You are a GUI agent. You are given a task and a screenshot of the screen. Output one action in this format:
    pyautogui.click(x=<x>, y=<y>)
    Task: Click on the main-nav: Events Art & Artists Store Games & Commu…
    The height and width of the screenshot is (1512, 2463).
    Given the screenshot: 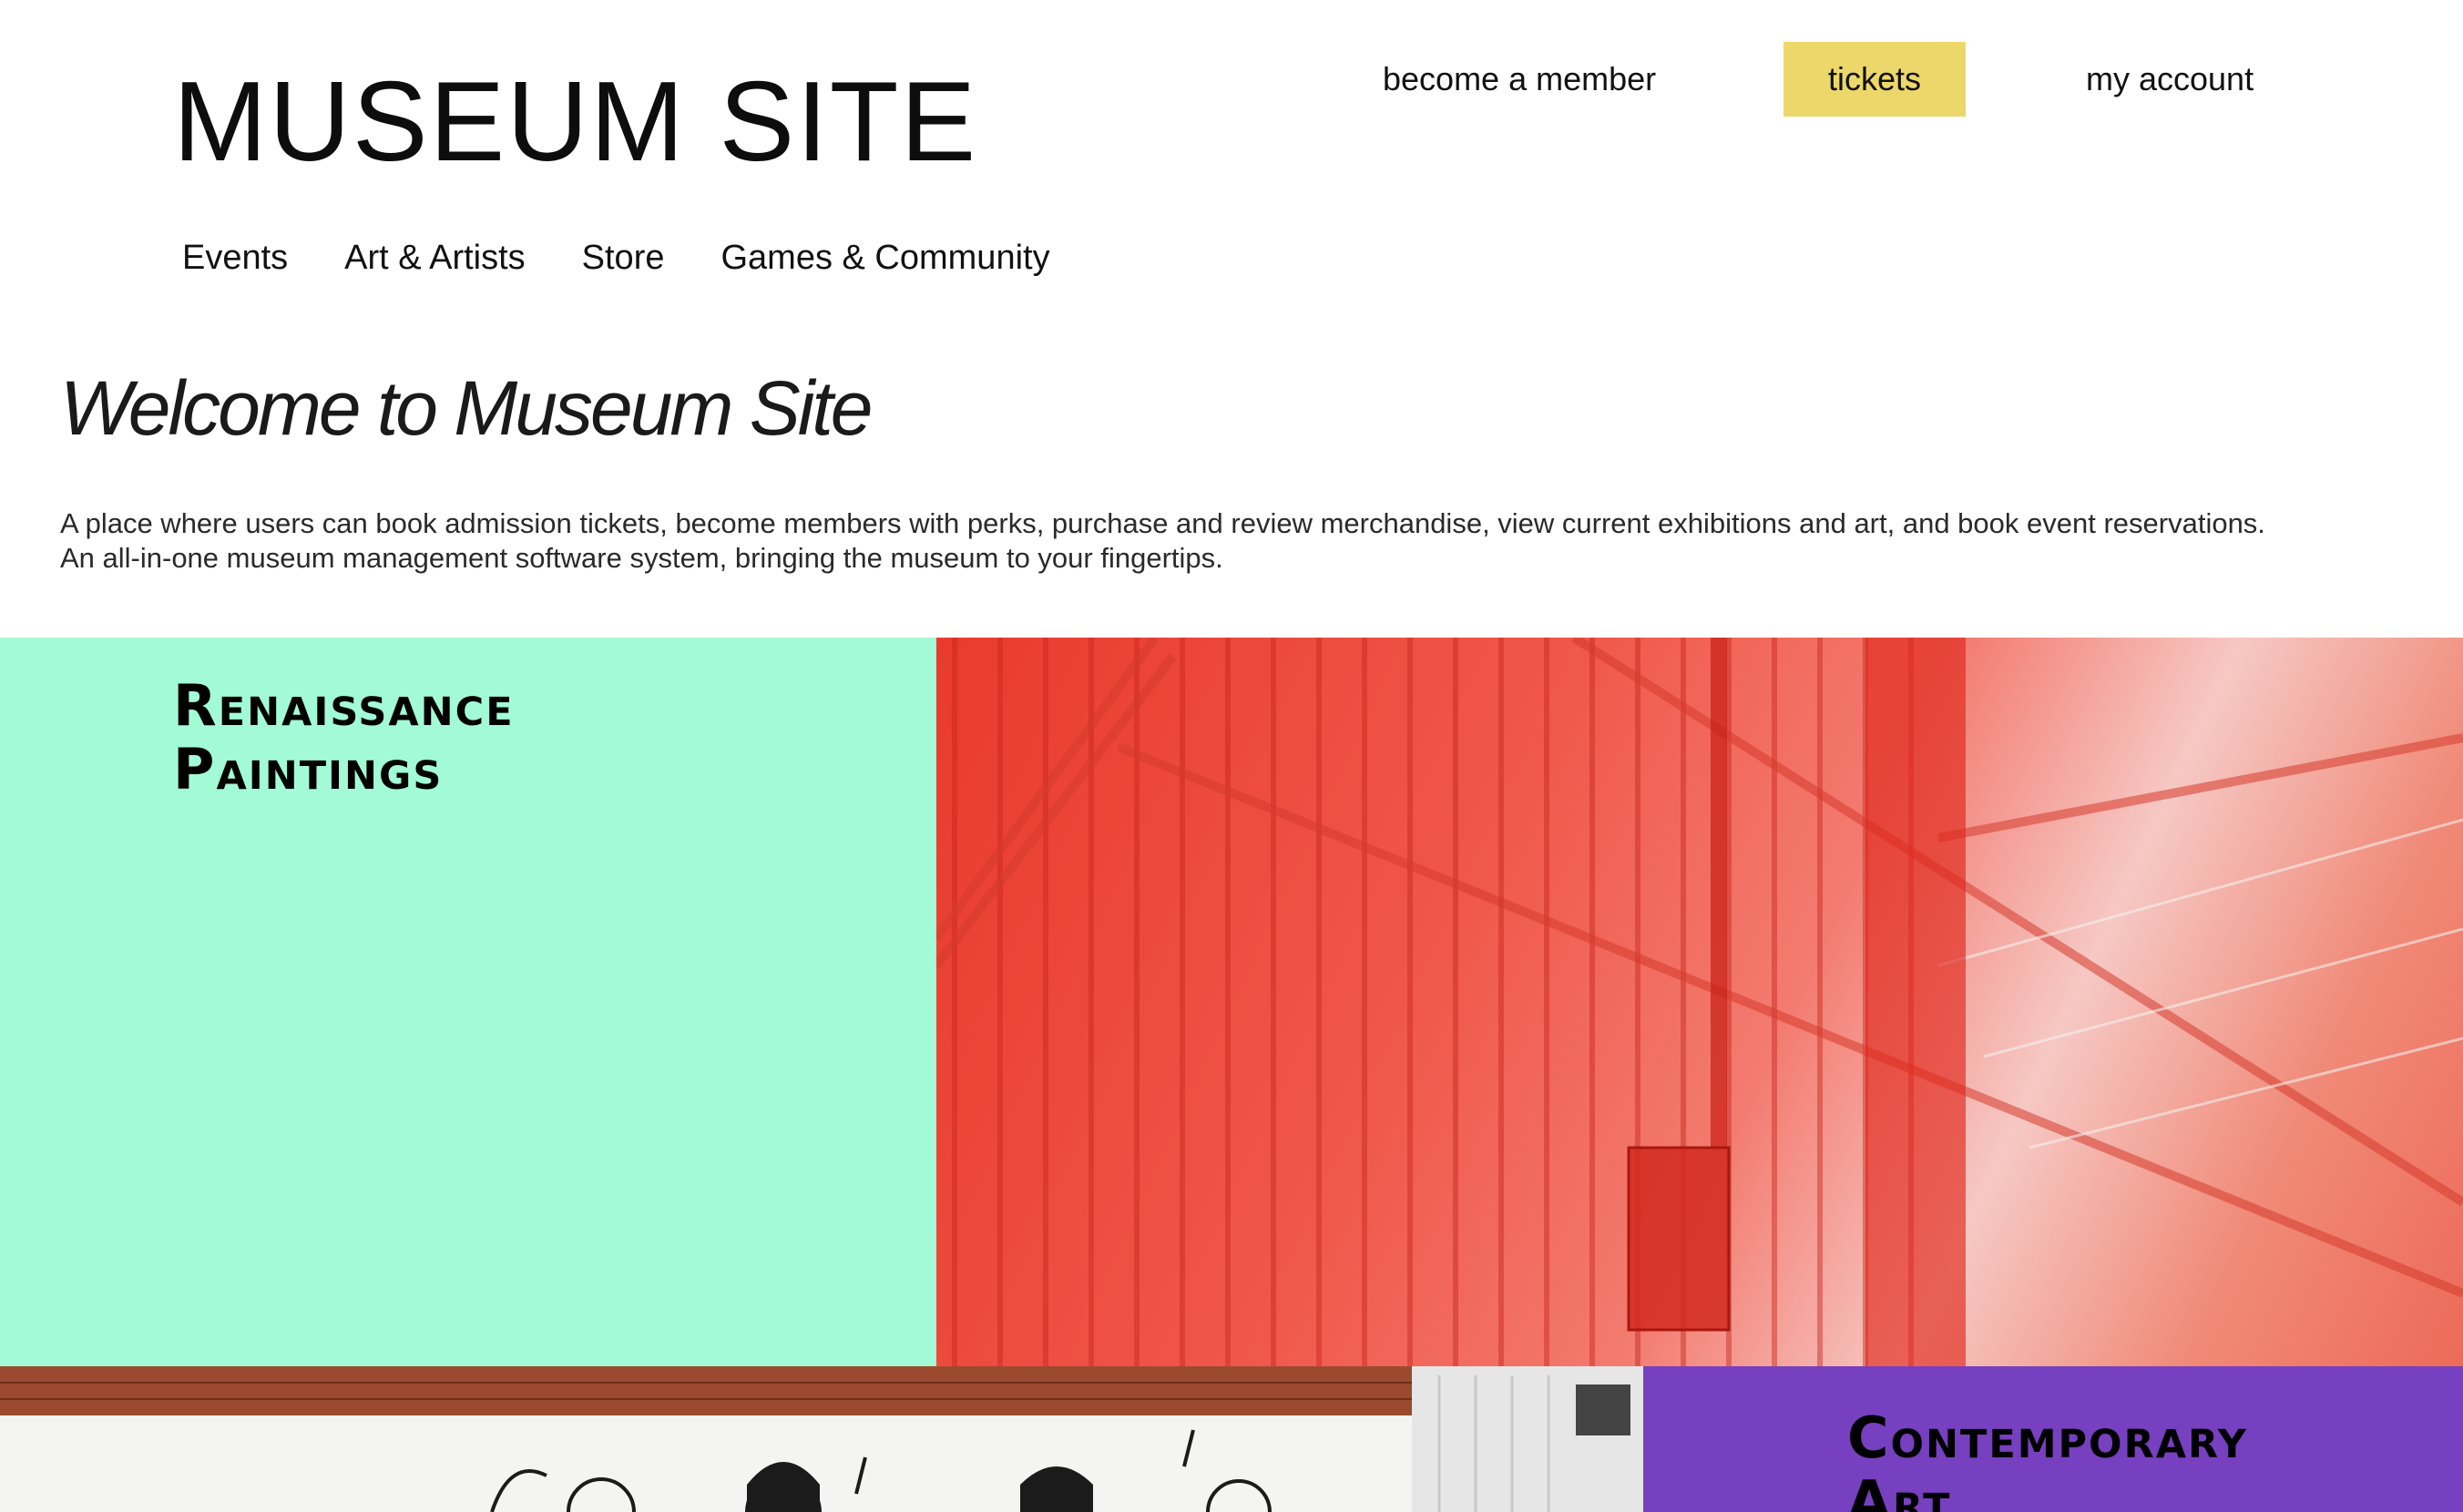 What is the action you would take?
    pyautogui.click(x=616, y=259)
    